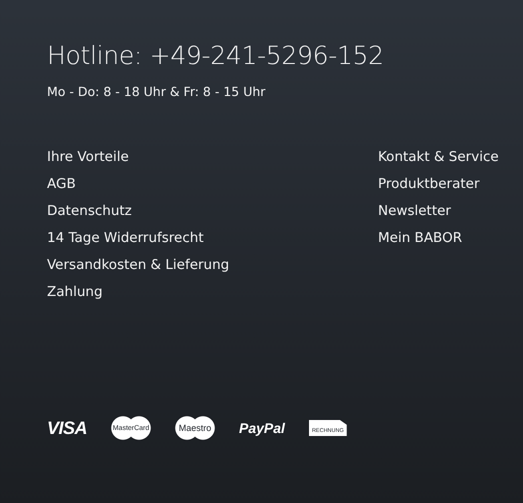 Image resolution: width=523 pixels, height=503 pixels. I want to click on footer-link: Ihre Vorteile, so click(212, 157).